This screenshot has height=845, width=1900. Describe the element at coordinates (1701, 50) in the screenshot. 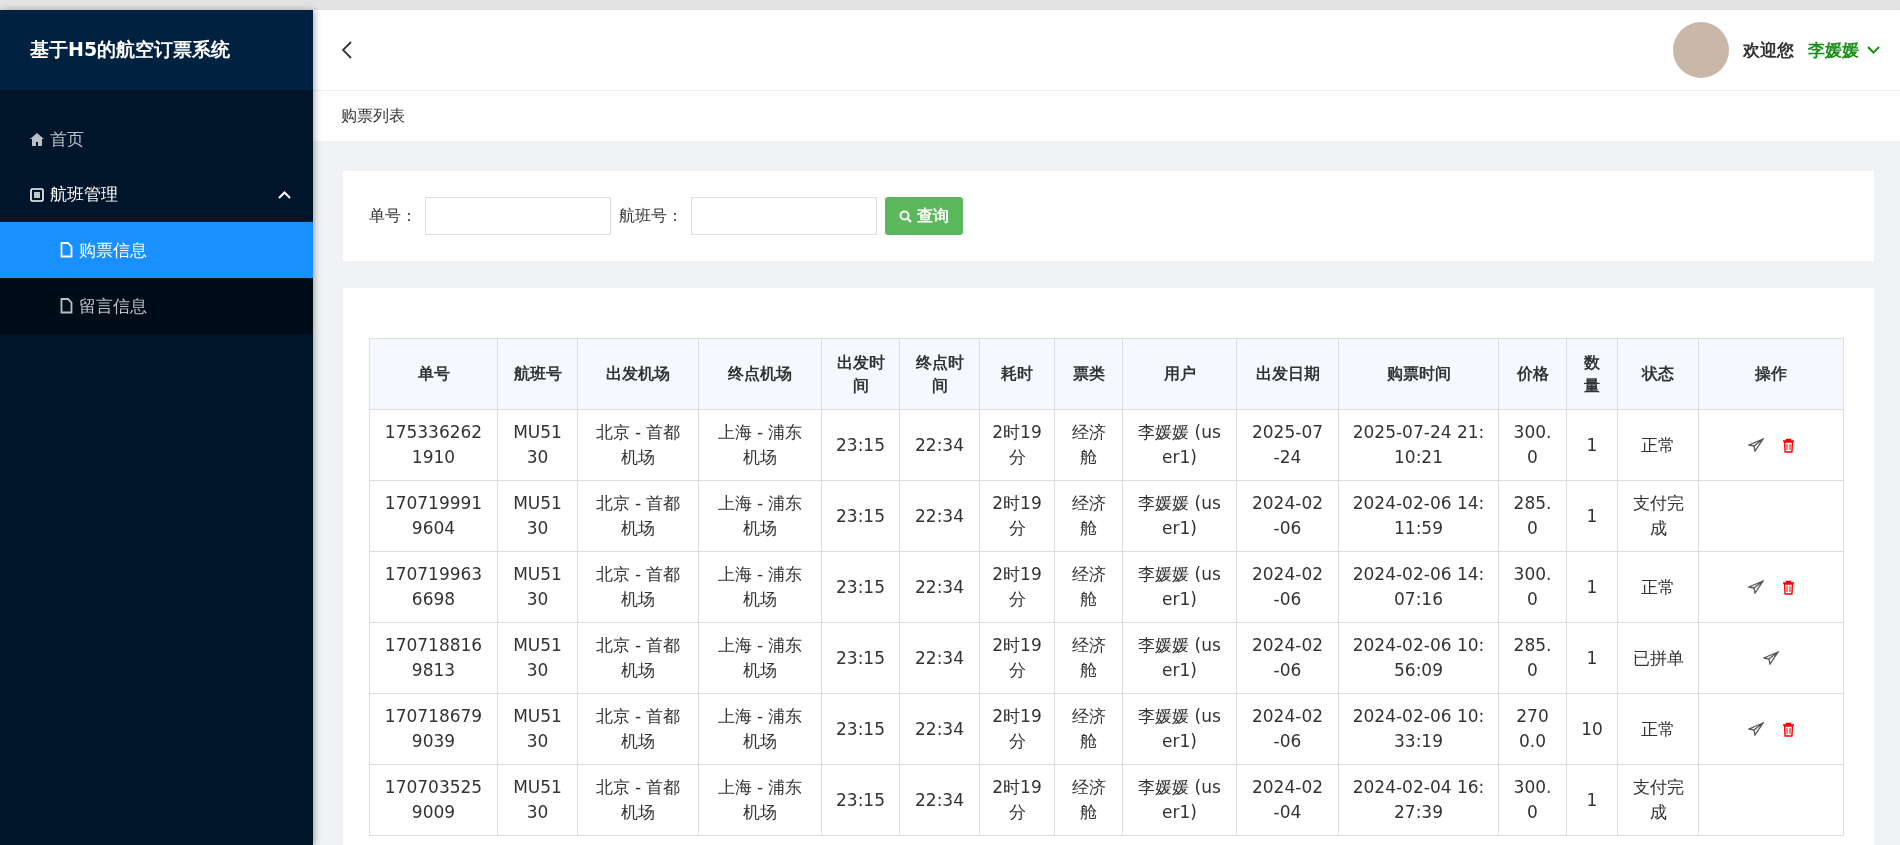

I see `avatar` at that location.